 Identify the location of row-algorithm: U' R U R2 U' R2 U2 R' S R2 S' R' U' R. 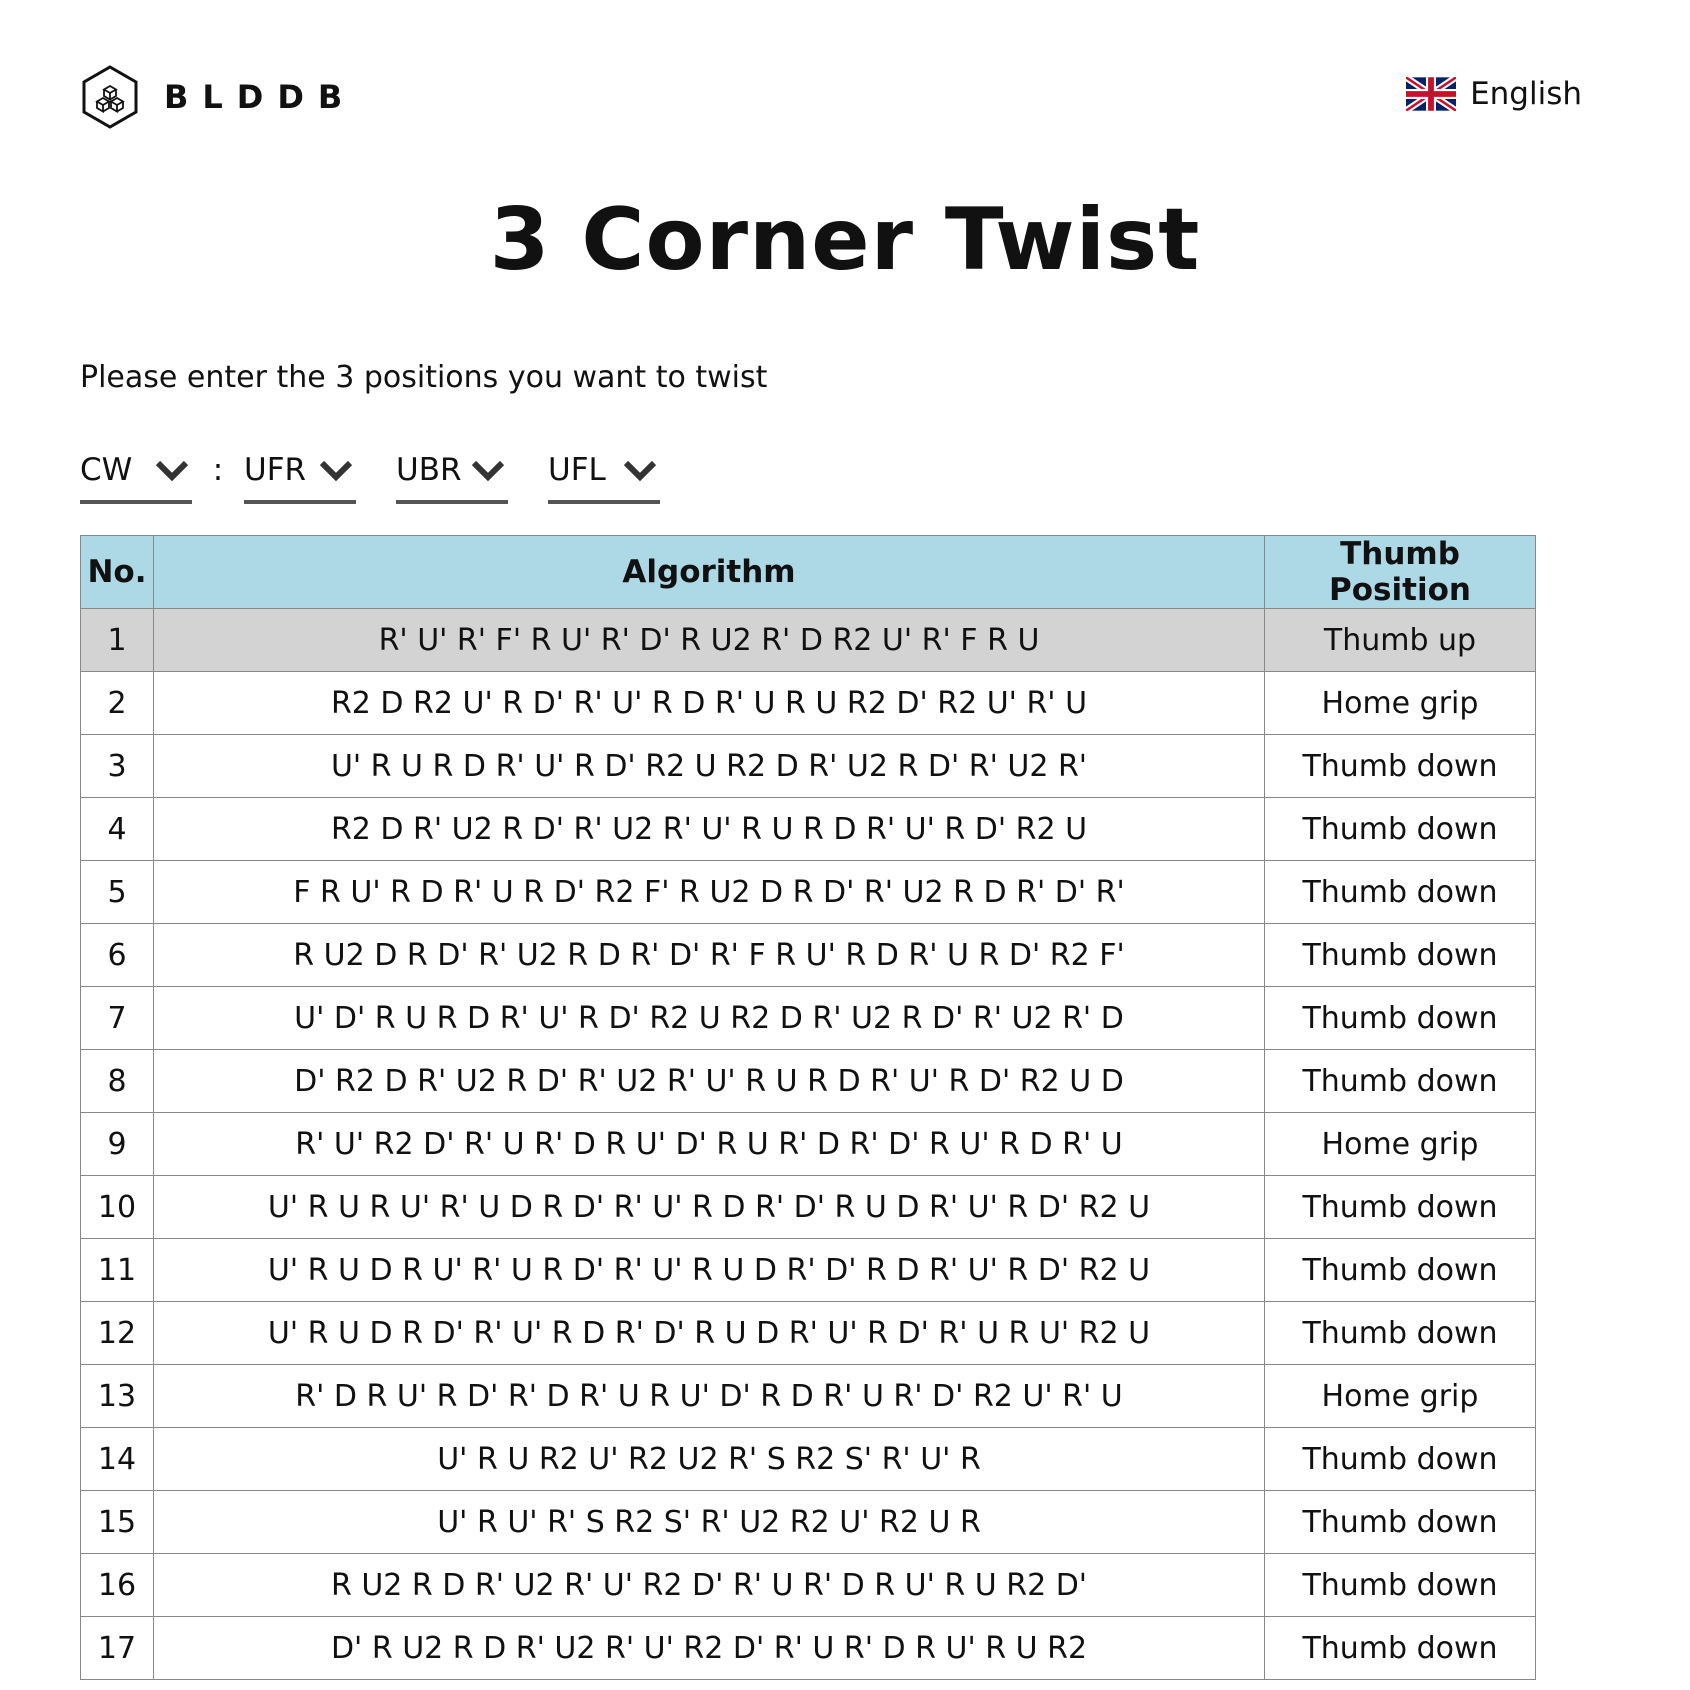
(709, 1459).